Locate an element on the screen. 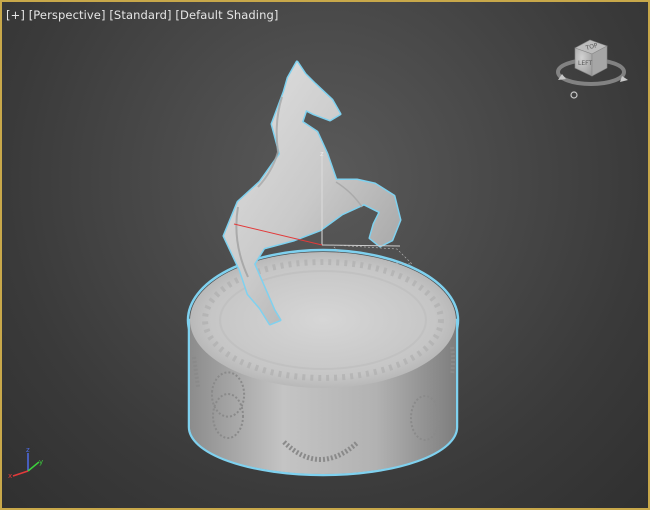 The width and height of the screenshot is (650, 510). viewcube-home-icon is located at coordinates (574, 95).